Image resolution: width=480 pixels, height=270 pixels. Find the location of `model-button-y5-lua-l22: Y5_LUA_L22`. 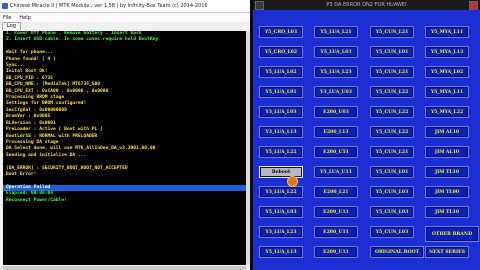

model-button-y5-lua-l22: Y5_LUA_L22 is located at coordinates (281, 152).